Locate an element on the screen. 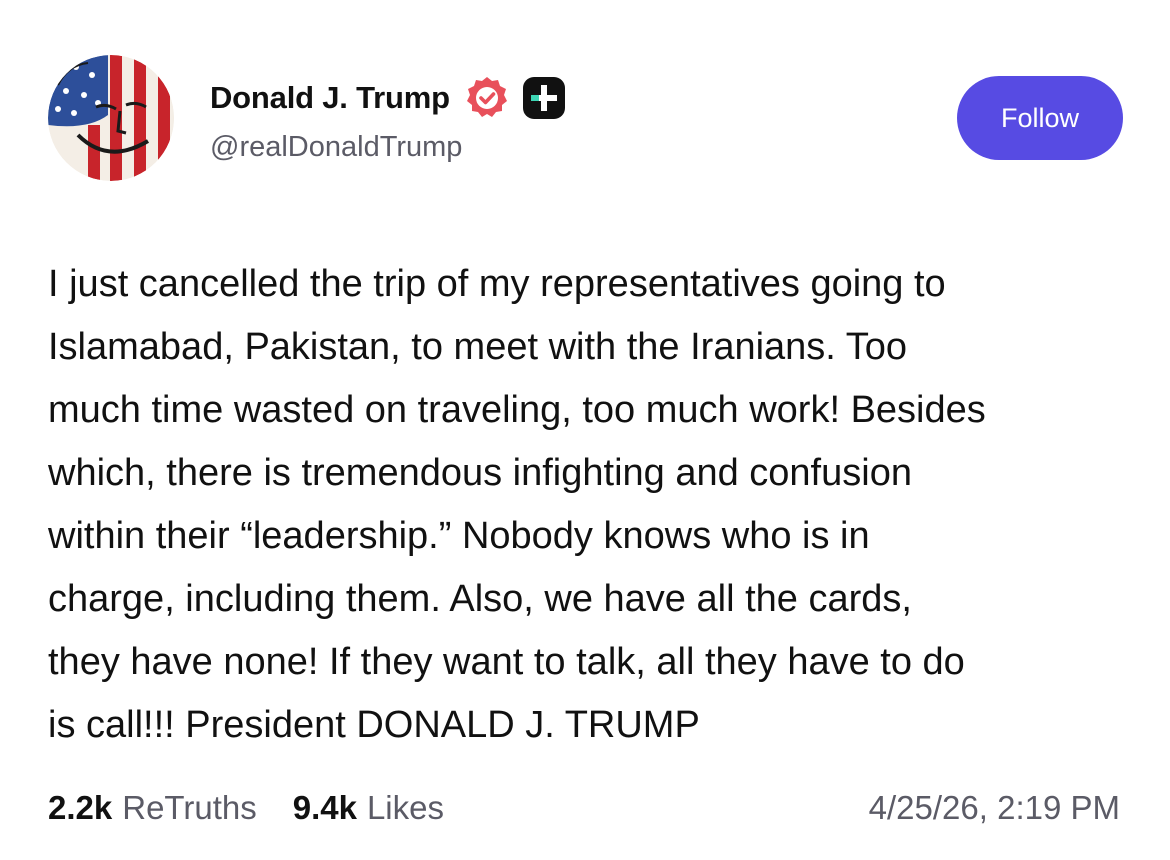 This screenshot has height=860, width=1170. post-header: Donald J. Trump @realDonaldTrump Follow is located at coordinates (585, 120).